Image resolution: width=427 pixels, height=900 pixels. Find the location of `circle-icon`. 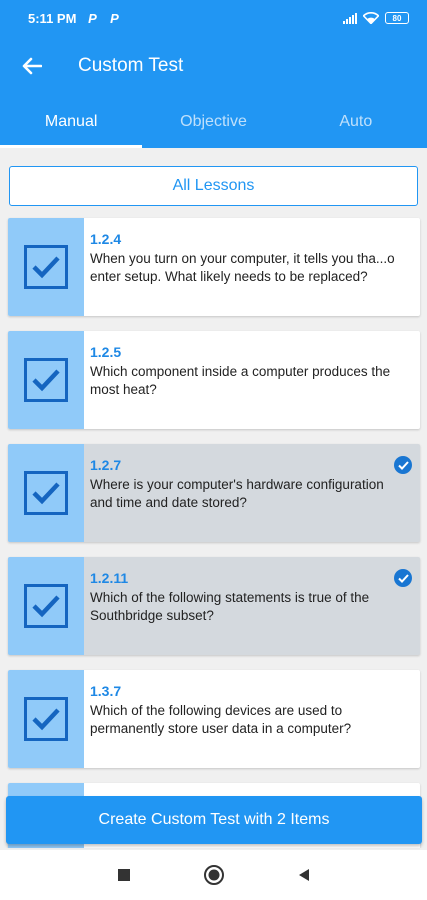

circle-icon is located at coordinates (213, 875).